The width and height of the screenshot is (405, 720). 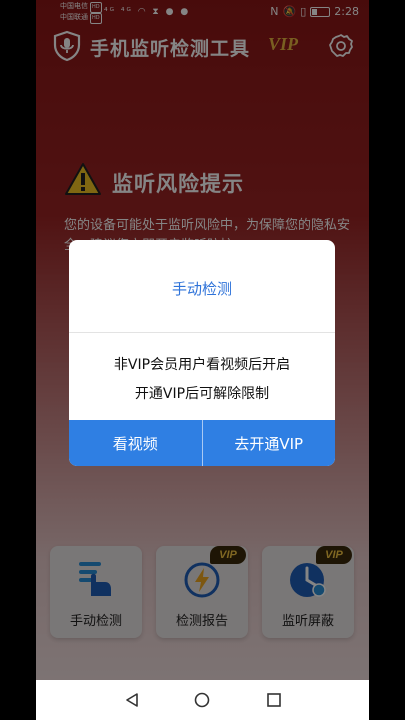 What do you see at coordinates (269, 443) in the screenshot?
I see `open-vip-button: 去开通VIP` at bounding box center [269, 443].